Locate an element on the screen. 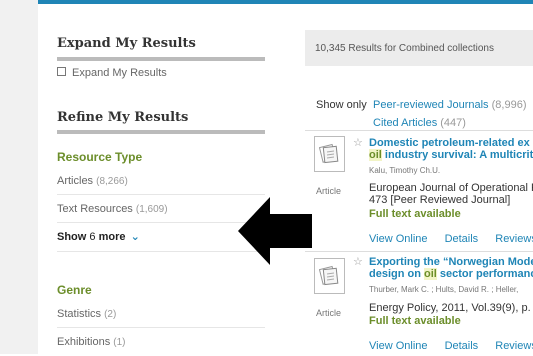  filter-peer-reviewed: Peer-reviewed Journals (8,996) is located at coordinates (449, 105).